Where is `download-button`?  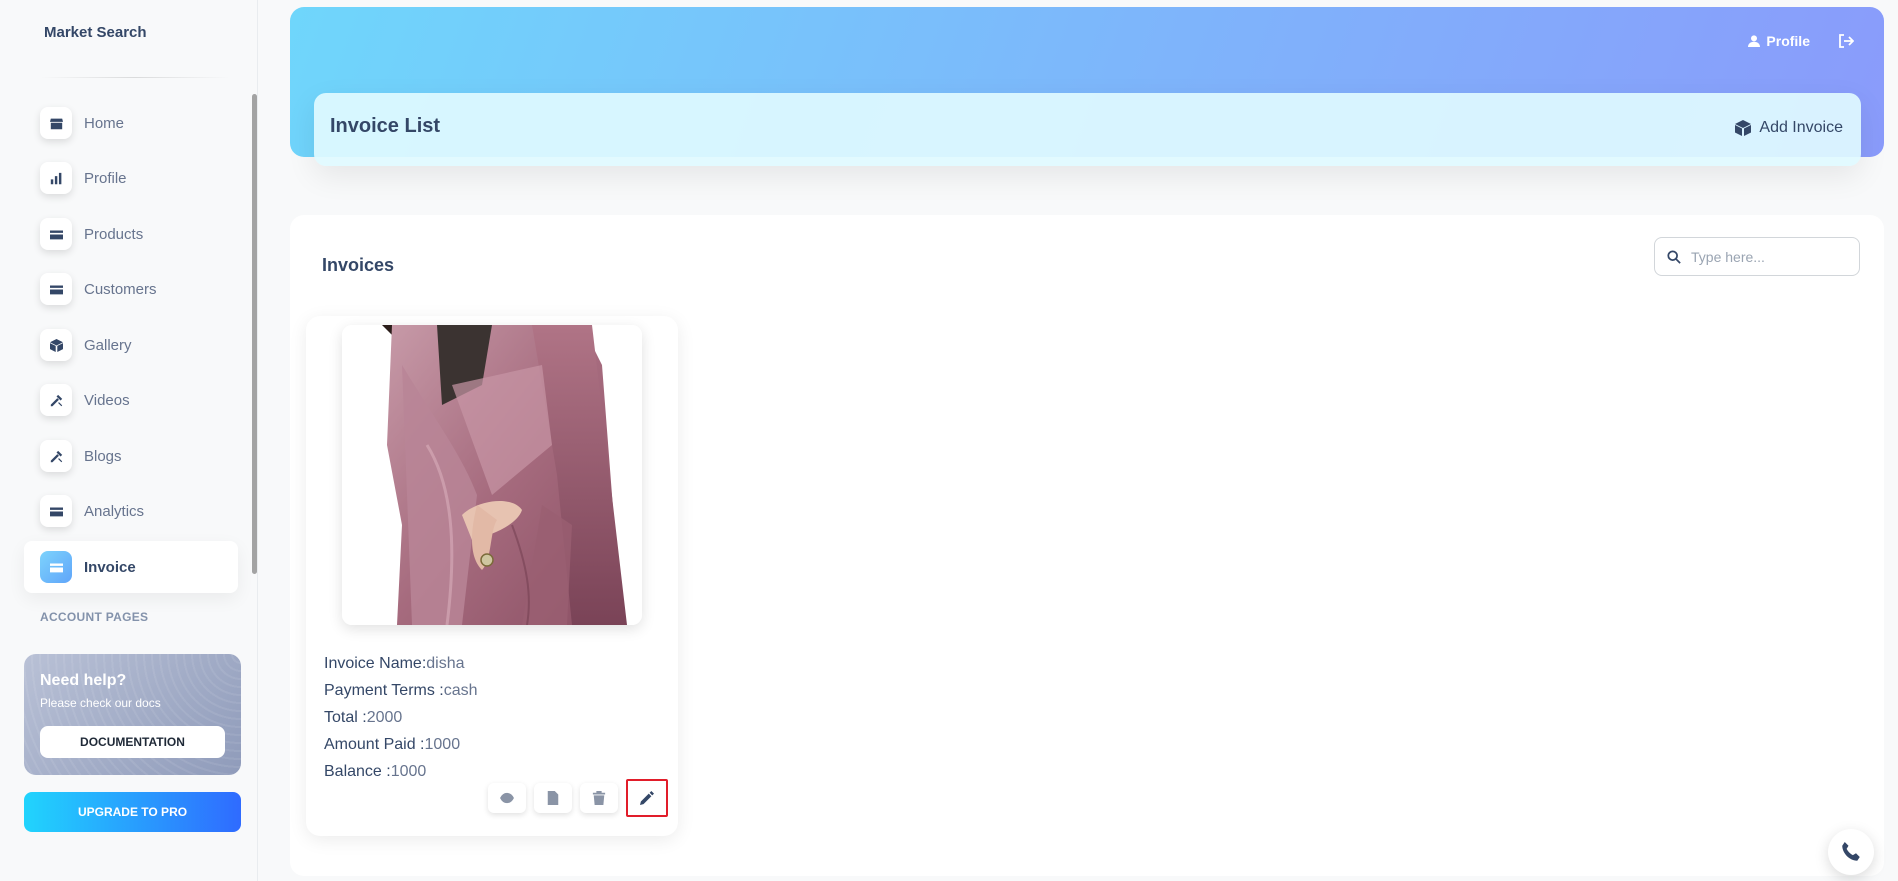
download-button is located at coordinates (553, 798).